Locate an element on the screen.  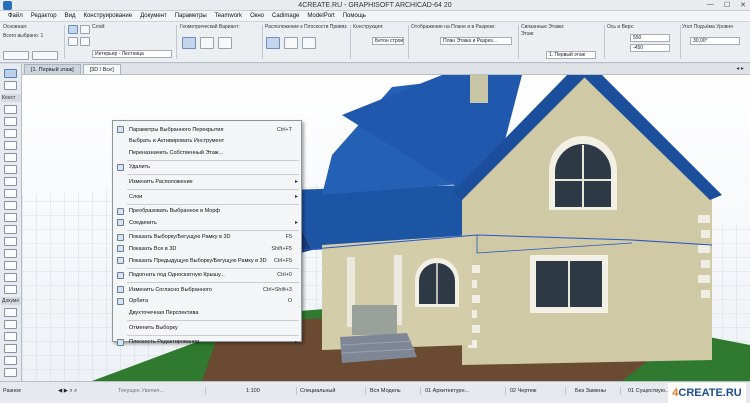
arrow-tool-icon is located at coordinates (10, 73).